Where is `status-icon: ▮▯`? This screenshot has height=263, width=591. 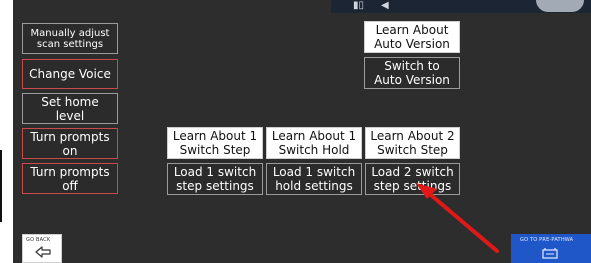 status-icon: ▮▯ is located at coordinates (359, 5).